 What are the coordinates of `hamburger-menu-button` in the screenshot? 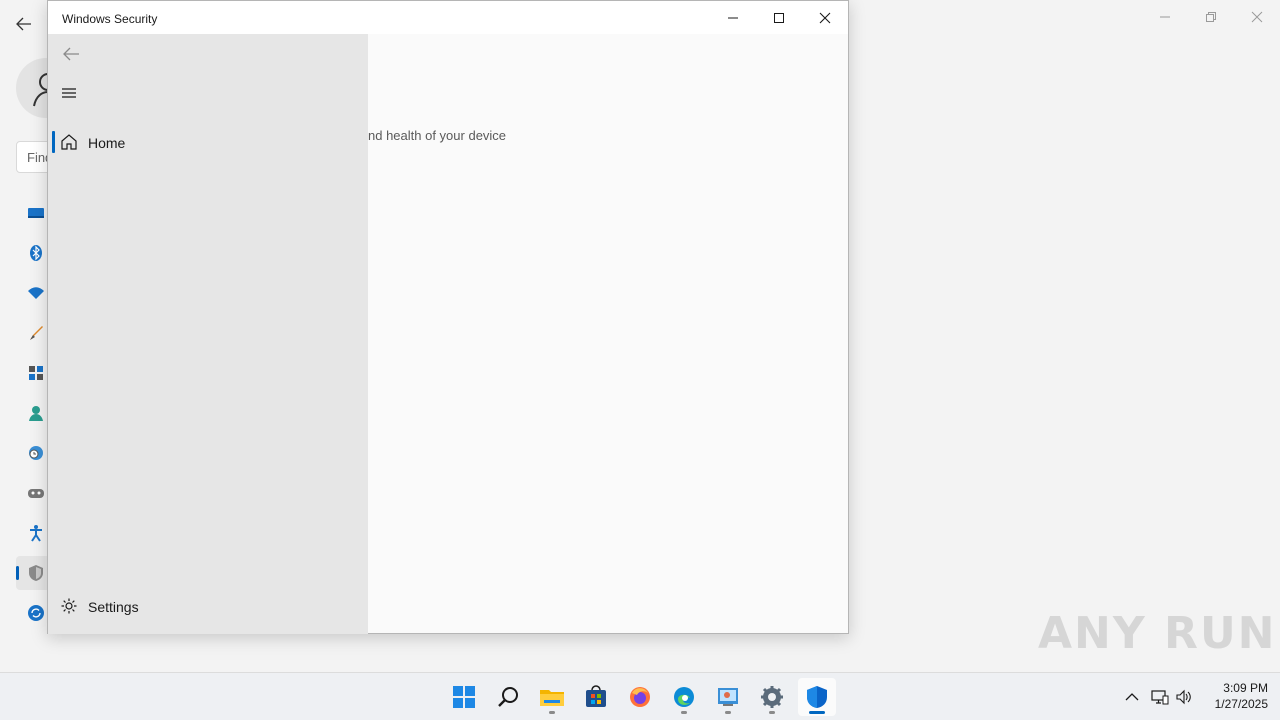 It's located at (69, 93).